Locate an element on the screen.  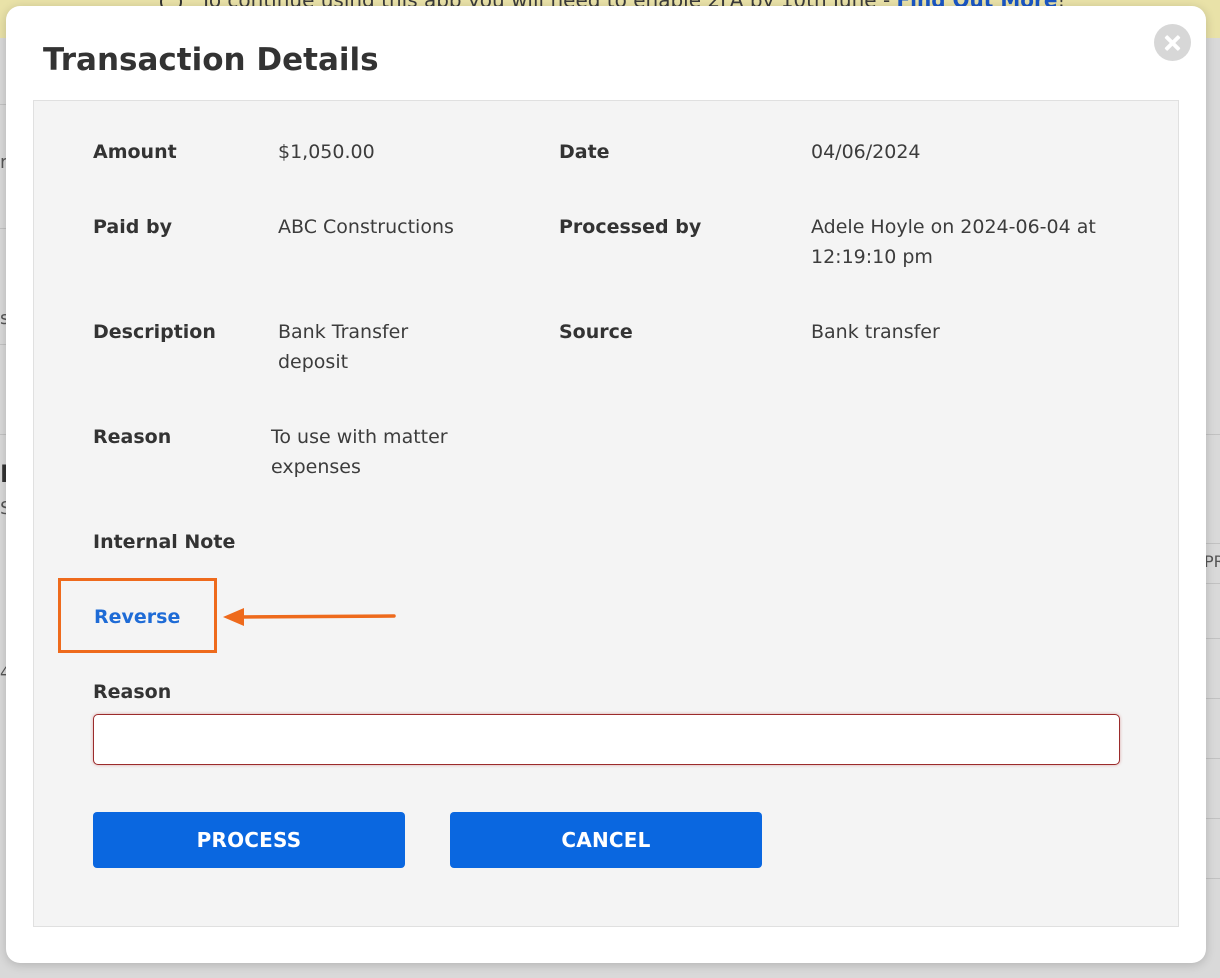
description-value: Bank Transfer deposit is located at coordinates (343, 347).